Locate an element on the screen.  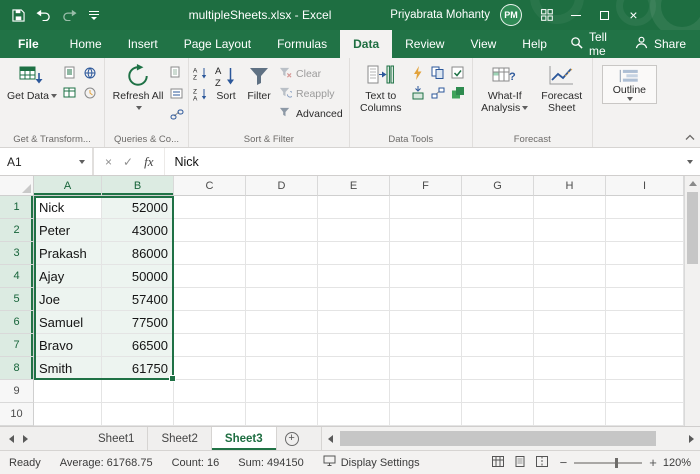
select-all-button is located at coordinates (17, 186).